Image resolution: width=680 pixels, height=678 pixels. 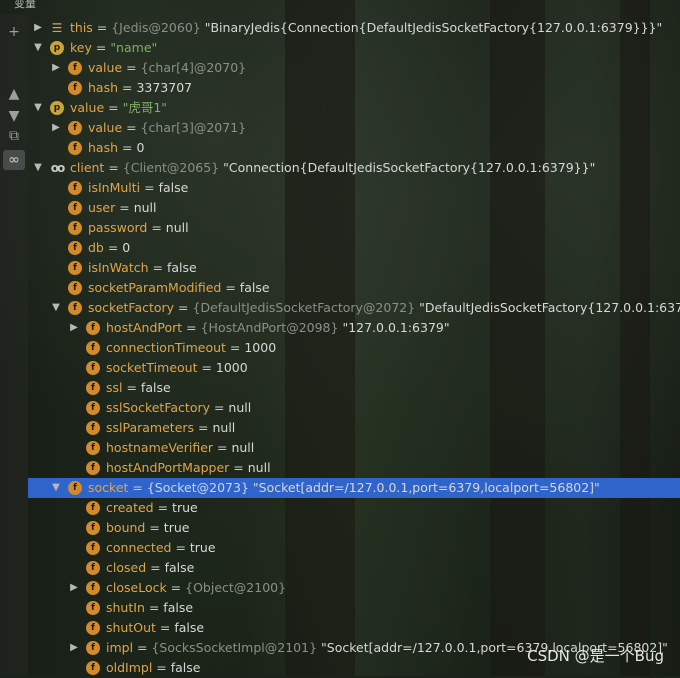 I want to click on variable-text: socketTimeout = 1000, so click(x=177, y=368).